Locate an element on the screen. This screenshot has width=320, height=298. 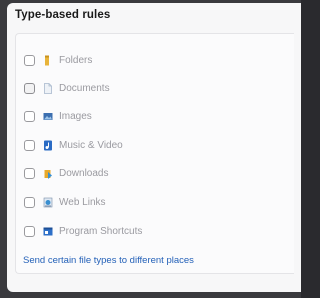
web-links-icon is located at coordinates (48, 202).